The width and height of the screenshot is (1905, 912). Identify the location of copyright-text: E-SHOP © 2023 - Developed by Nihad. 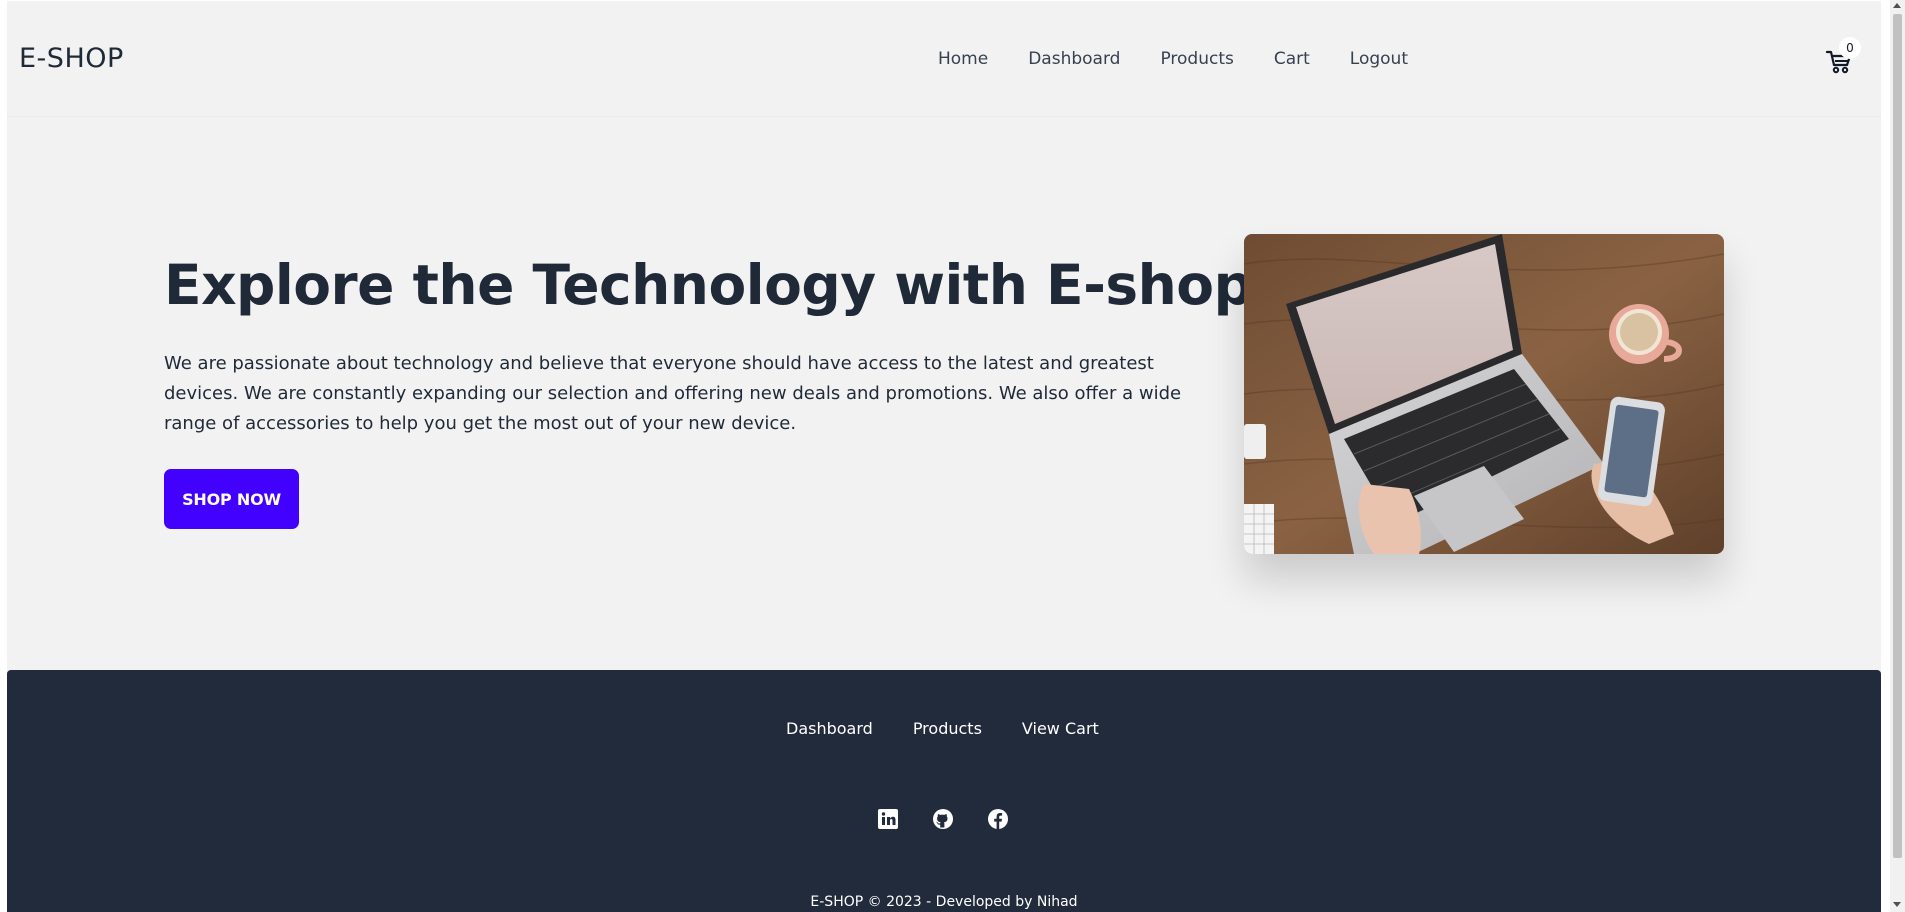
(944, 902).